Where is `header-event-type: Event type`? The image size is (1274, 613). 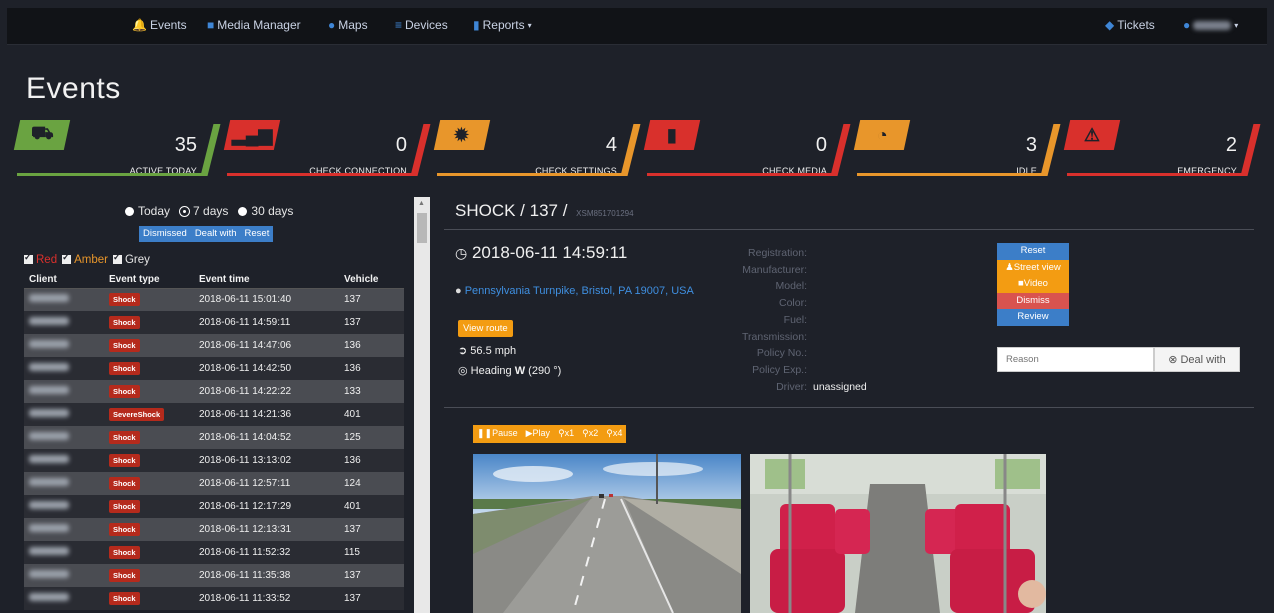
header-event-type: Event type is located at coordinates (149, 280).